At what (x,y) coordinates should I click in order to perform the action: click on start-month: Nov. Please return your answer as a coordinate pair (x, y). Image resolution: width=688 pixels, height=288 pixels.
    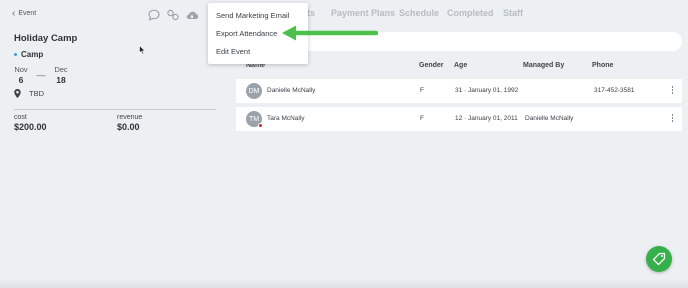
    Looking at the image, I should click on (21, 69).